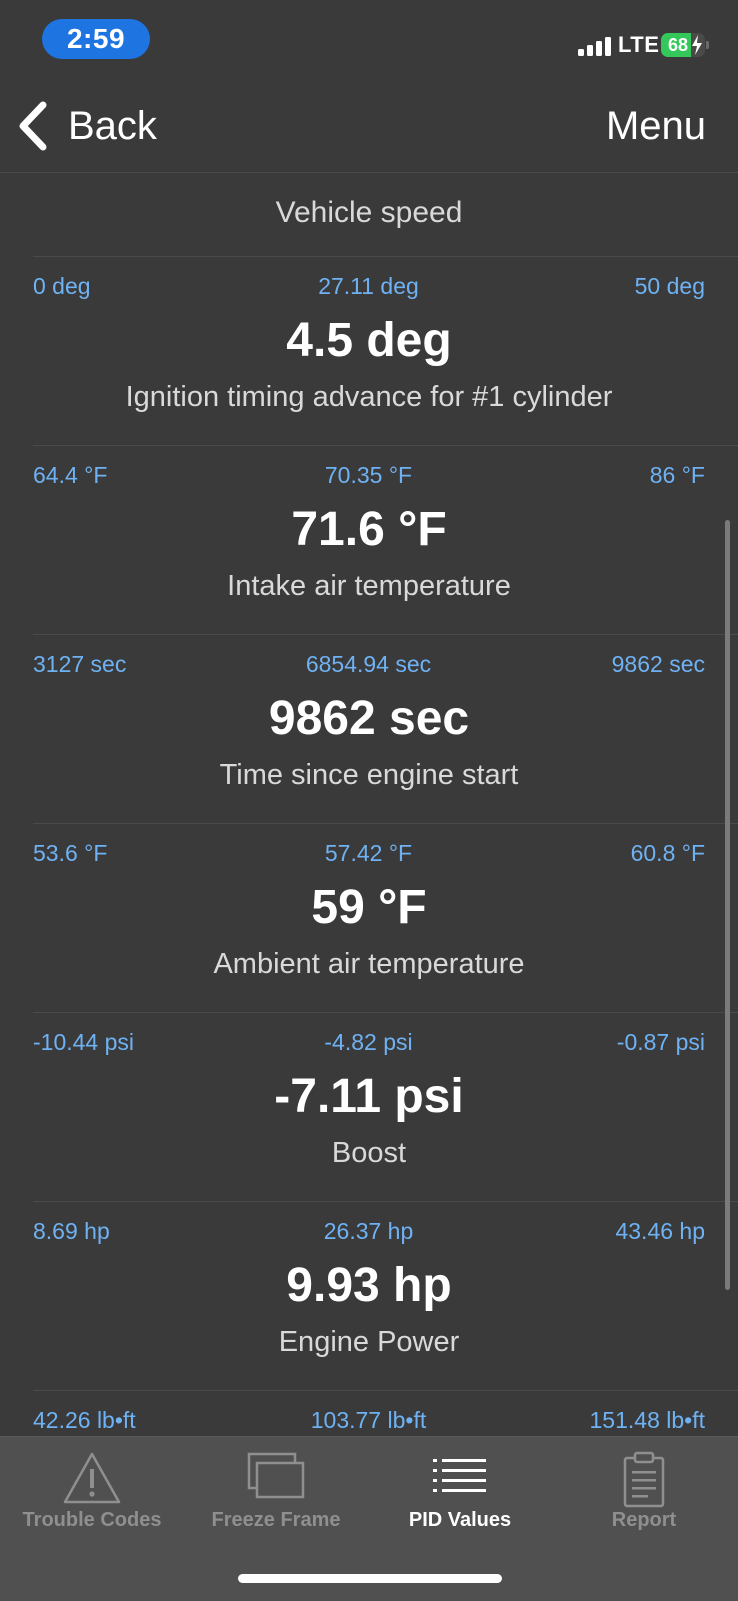  Describe the element at coordinates (369, 1342) in the screenshot. I see `pid-label: Engine Power` at that location.